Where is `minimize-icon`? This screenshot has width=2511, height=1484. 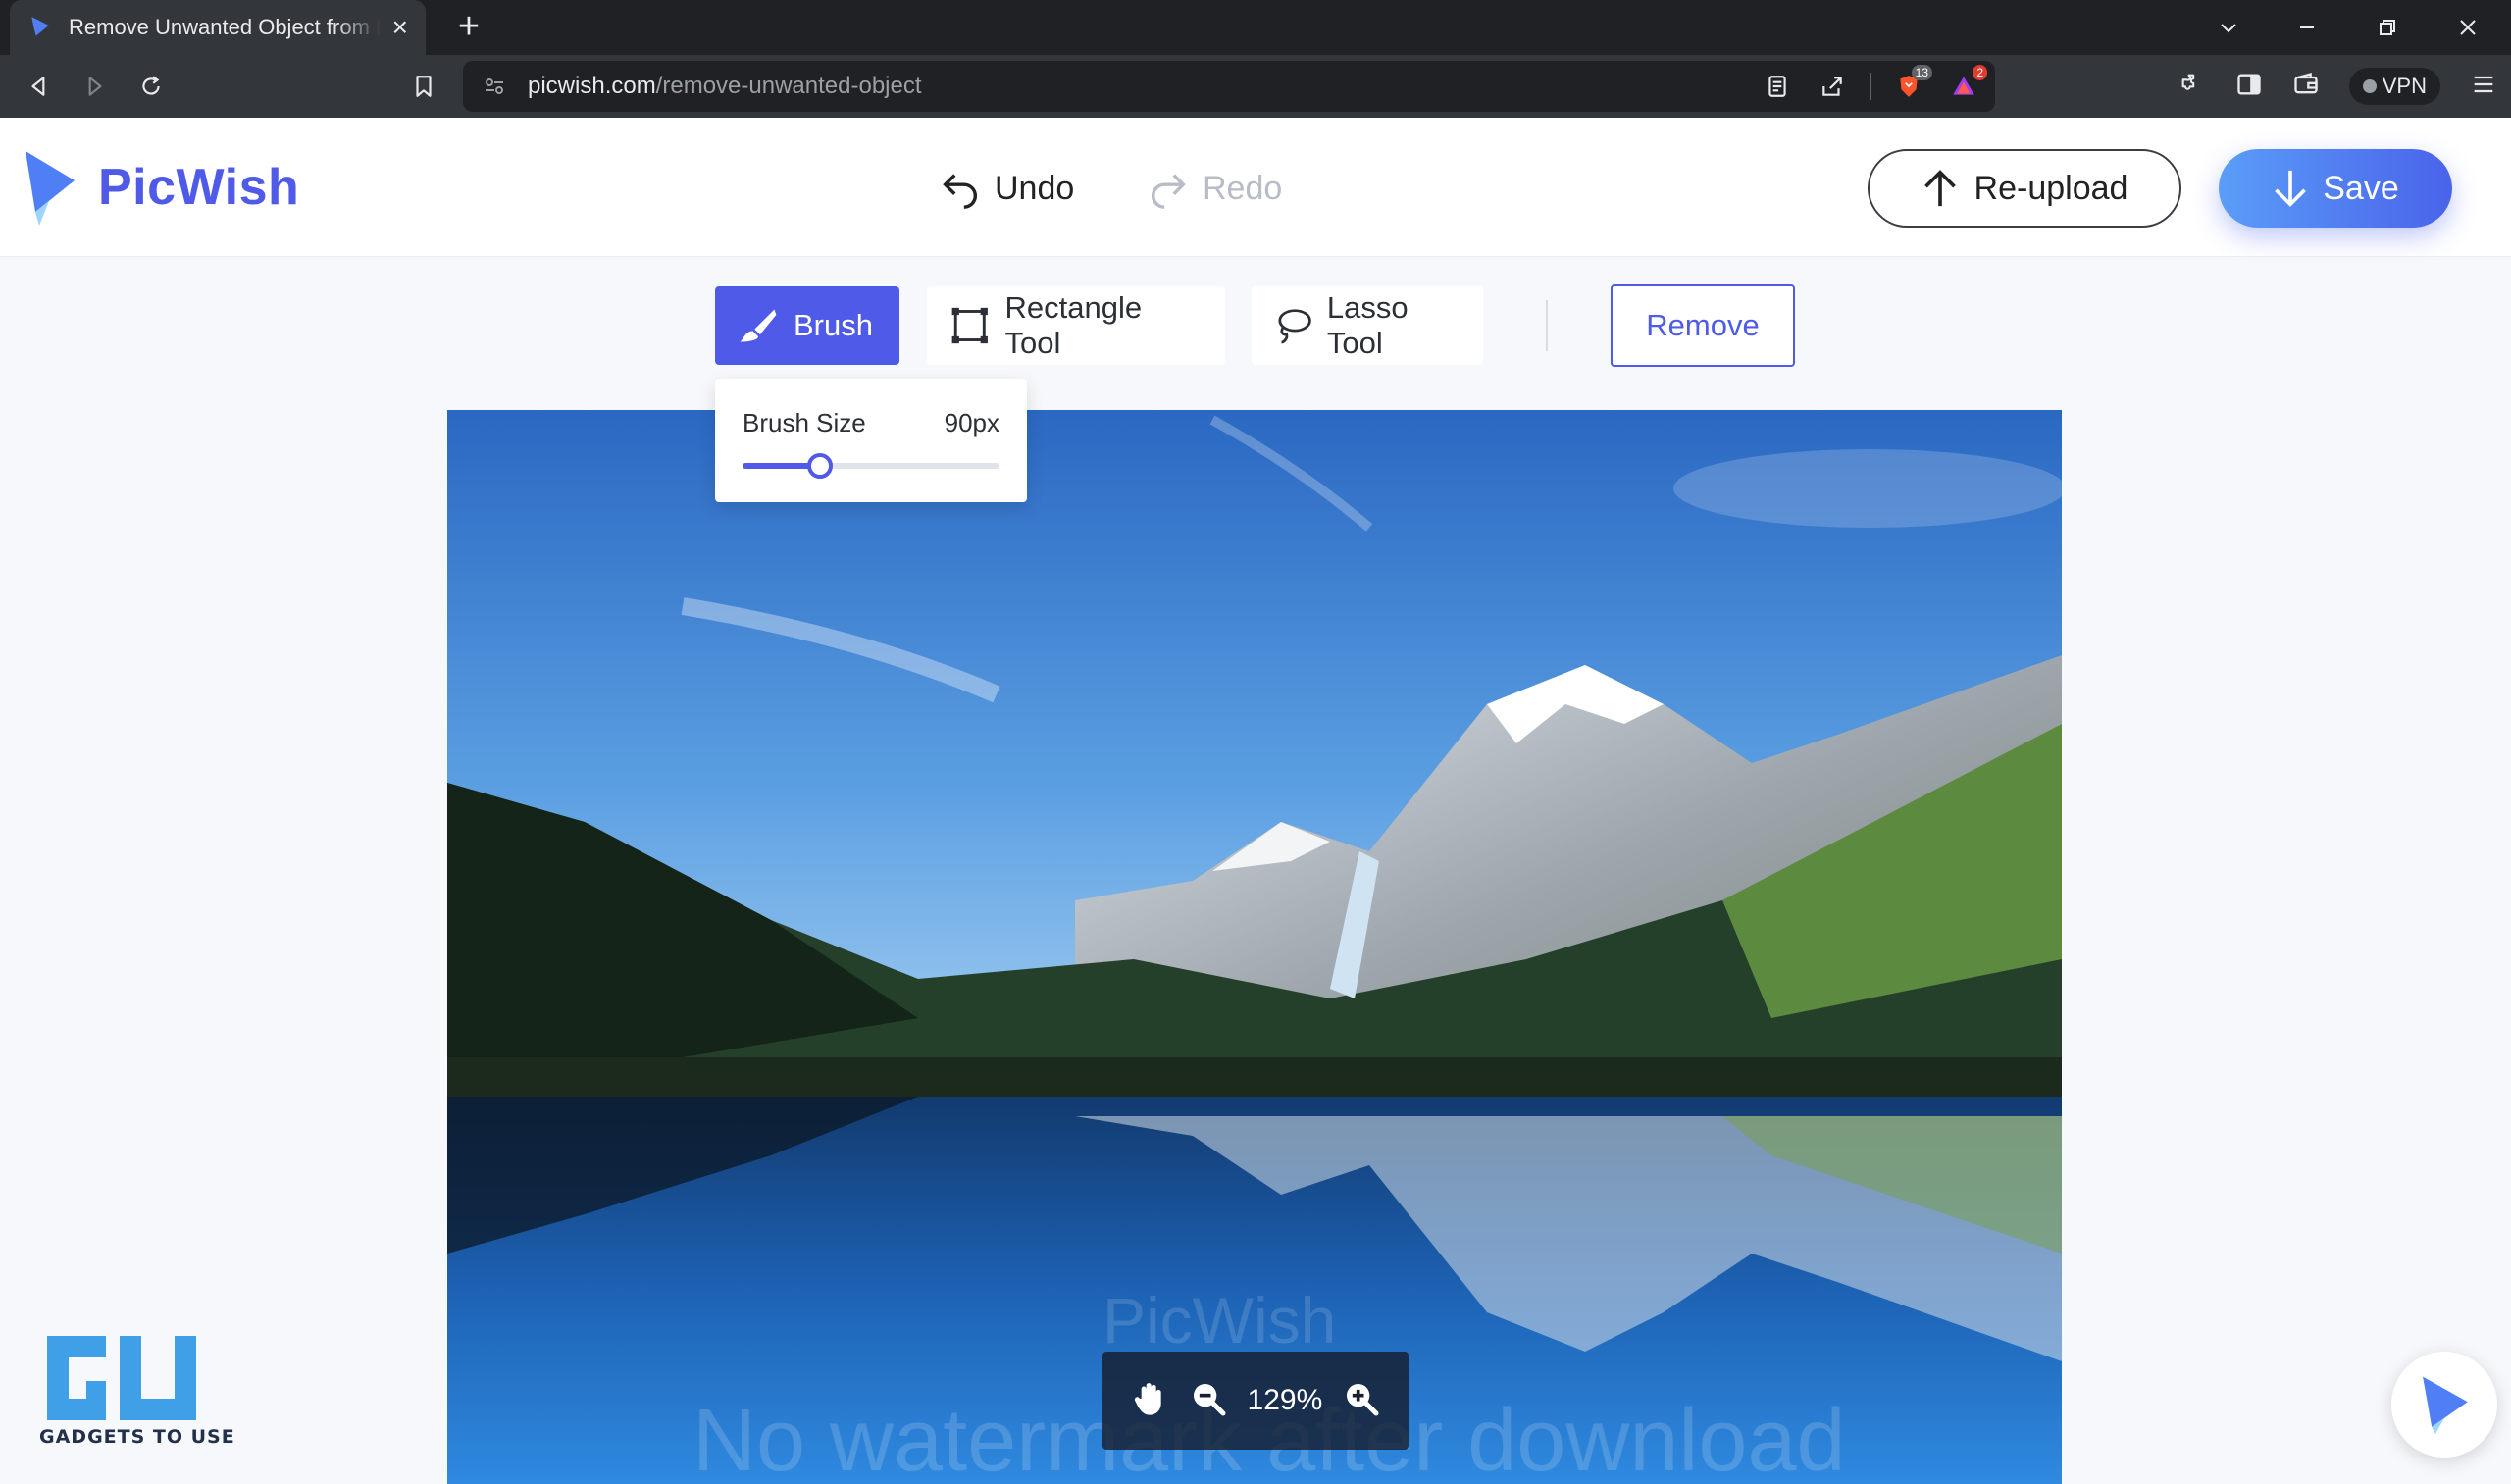 minimize-icon is located at coordinates (2307, 27).